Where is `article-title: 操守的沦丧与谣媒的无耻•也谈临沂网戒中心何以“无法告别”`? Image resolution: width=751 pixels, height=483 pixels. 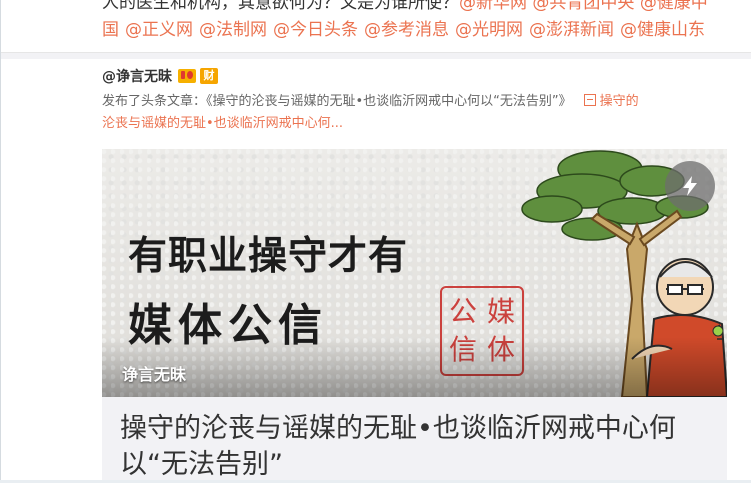
article-title: 操守的沦丧与谣媒的无耻•也谈临沂网戒中心何以“无法告别” is located at coordinates (415, 447).